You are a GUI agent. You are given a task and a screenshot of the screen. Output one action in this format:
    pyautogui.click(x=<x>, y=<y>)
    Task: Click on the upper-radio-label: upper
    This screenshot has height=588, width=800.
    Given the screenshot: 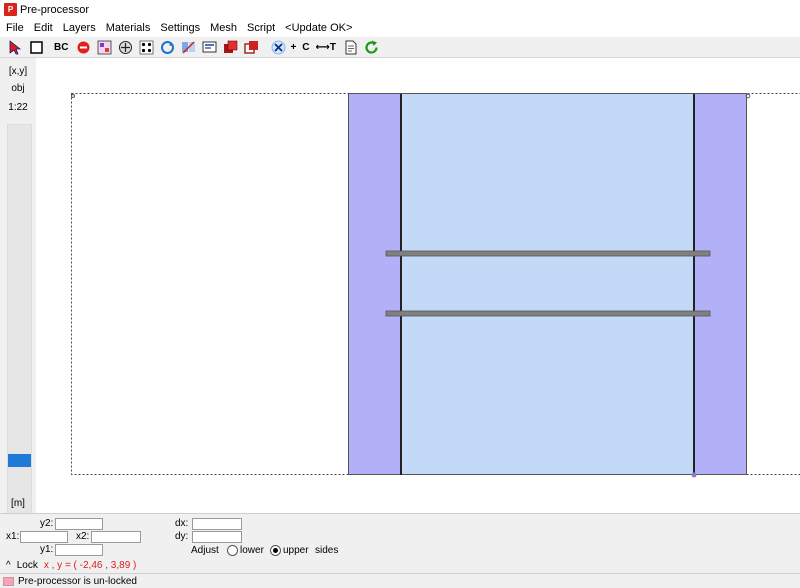 What is the action you would take?
    pyautogui.click(x=296, y=550)
    